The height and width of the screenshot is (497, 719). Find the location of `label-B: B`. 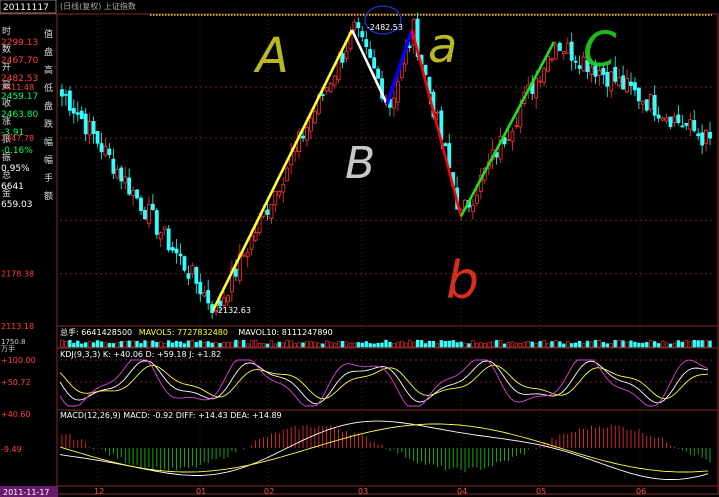

label-B: B is located at coordinates (360, 163).